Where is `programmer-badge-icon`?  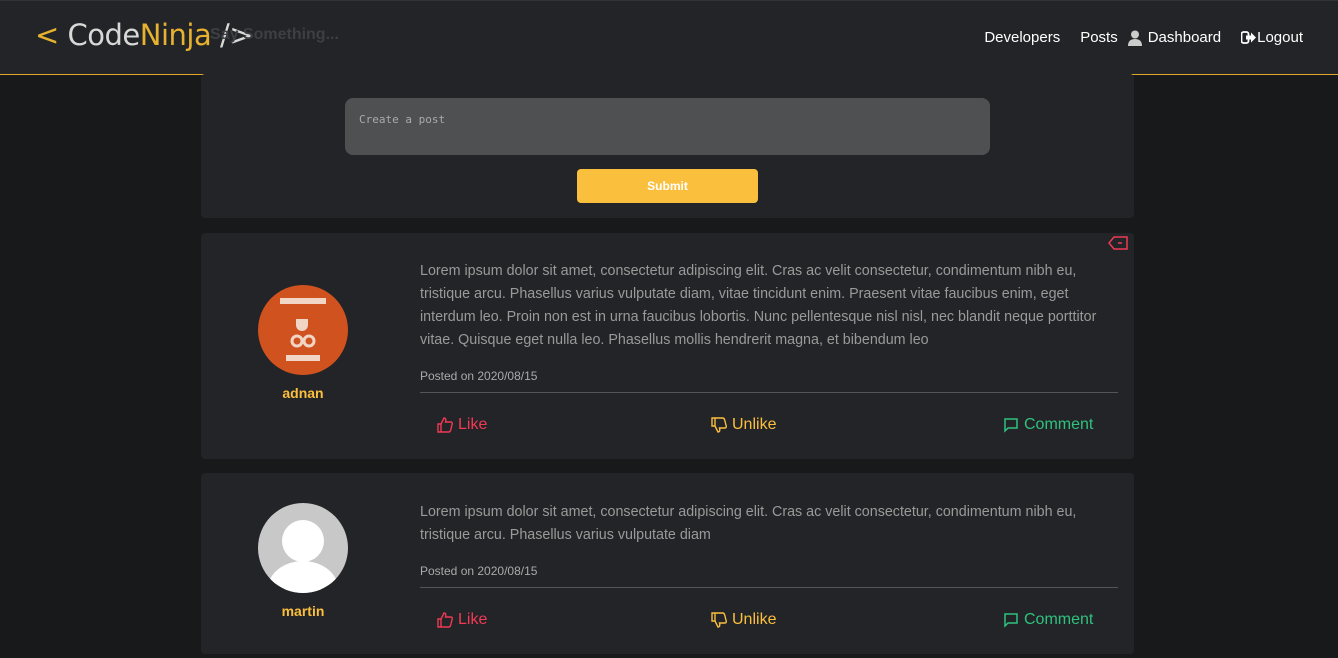
programmer-badge-icon is located at coordinates (303, 329).